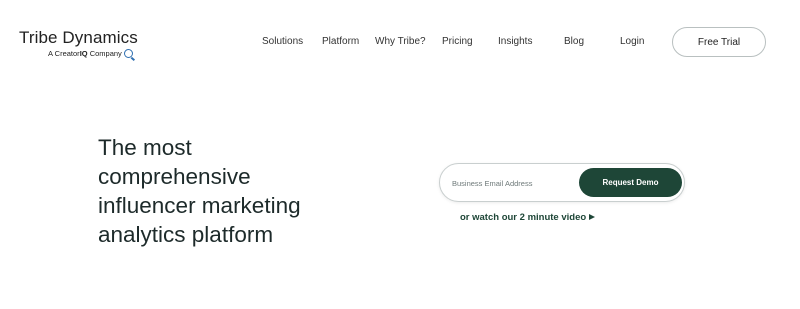  I want to click on watch-video-label: or watch our 2 minute video, so click(523, 217).